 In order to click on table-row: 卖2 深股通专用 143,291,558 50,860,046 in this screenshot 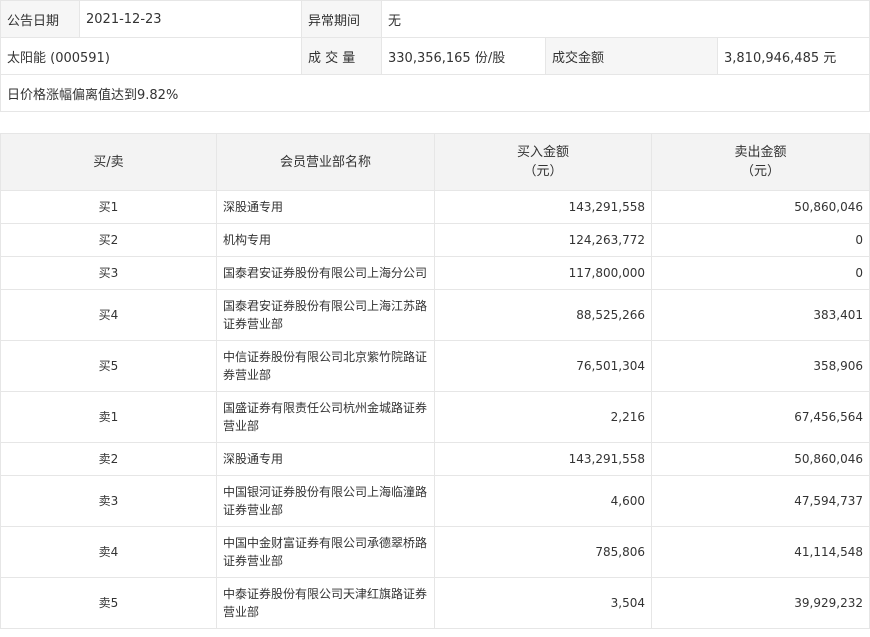, I will do `click(435, 459)`.